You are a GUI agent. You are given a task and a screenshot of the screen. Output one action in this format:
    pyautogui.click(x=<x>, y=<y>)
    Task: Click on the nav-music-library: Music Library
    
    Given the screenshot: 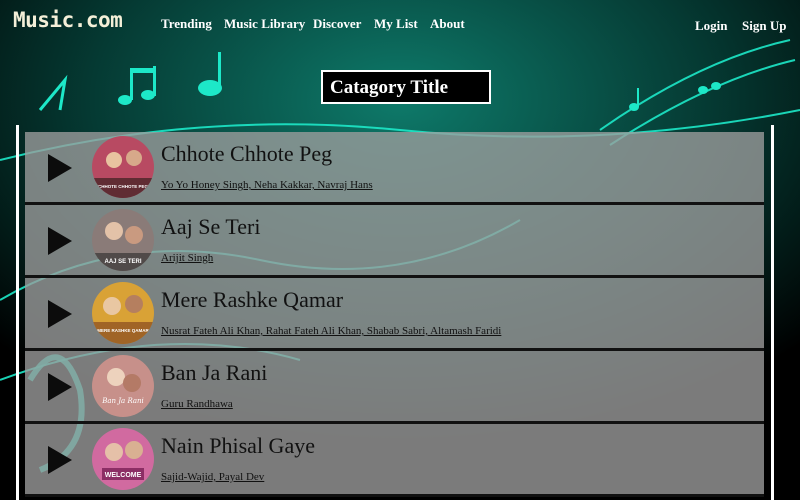 What is the action you would take?
    pyautogui.click(x=264, y=24)
    